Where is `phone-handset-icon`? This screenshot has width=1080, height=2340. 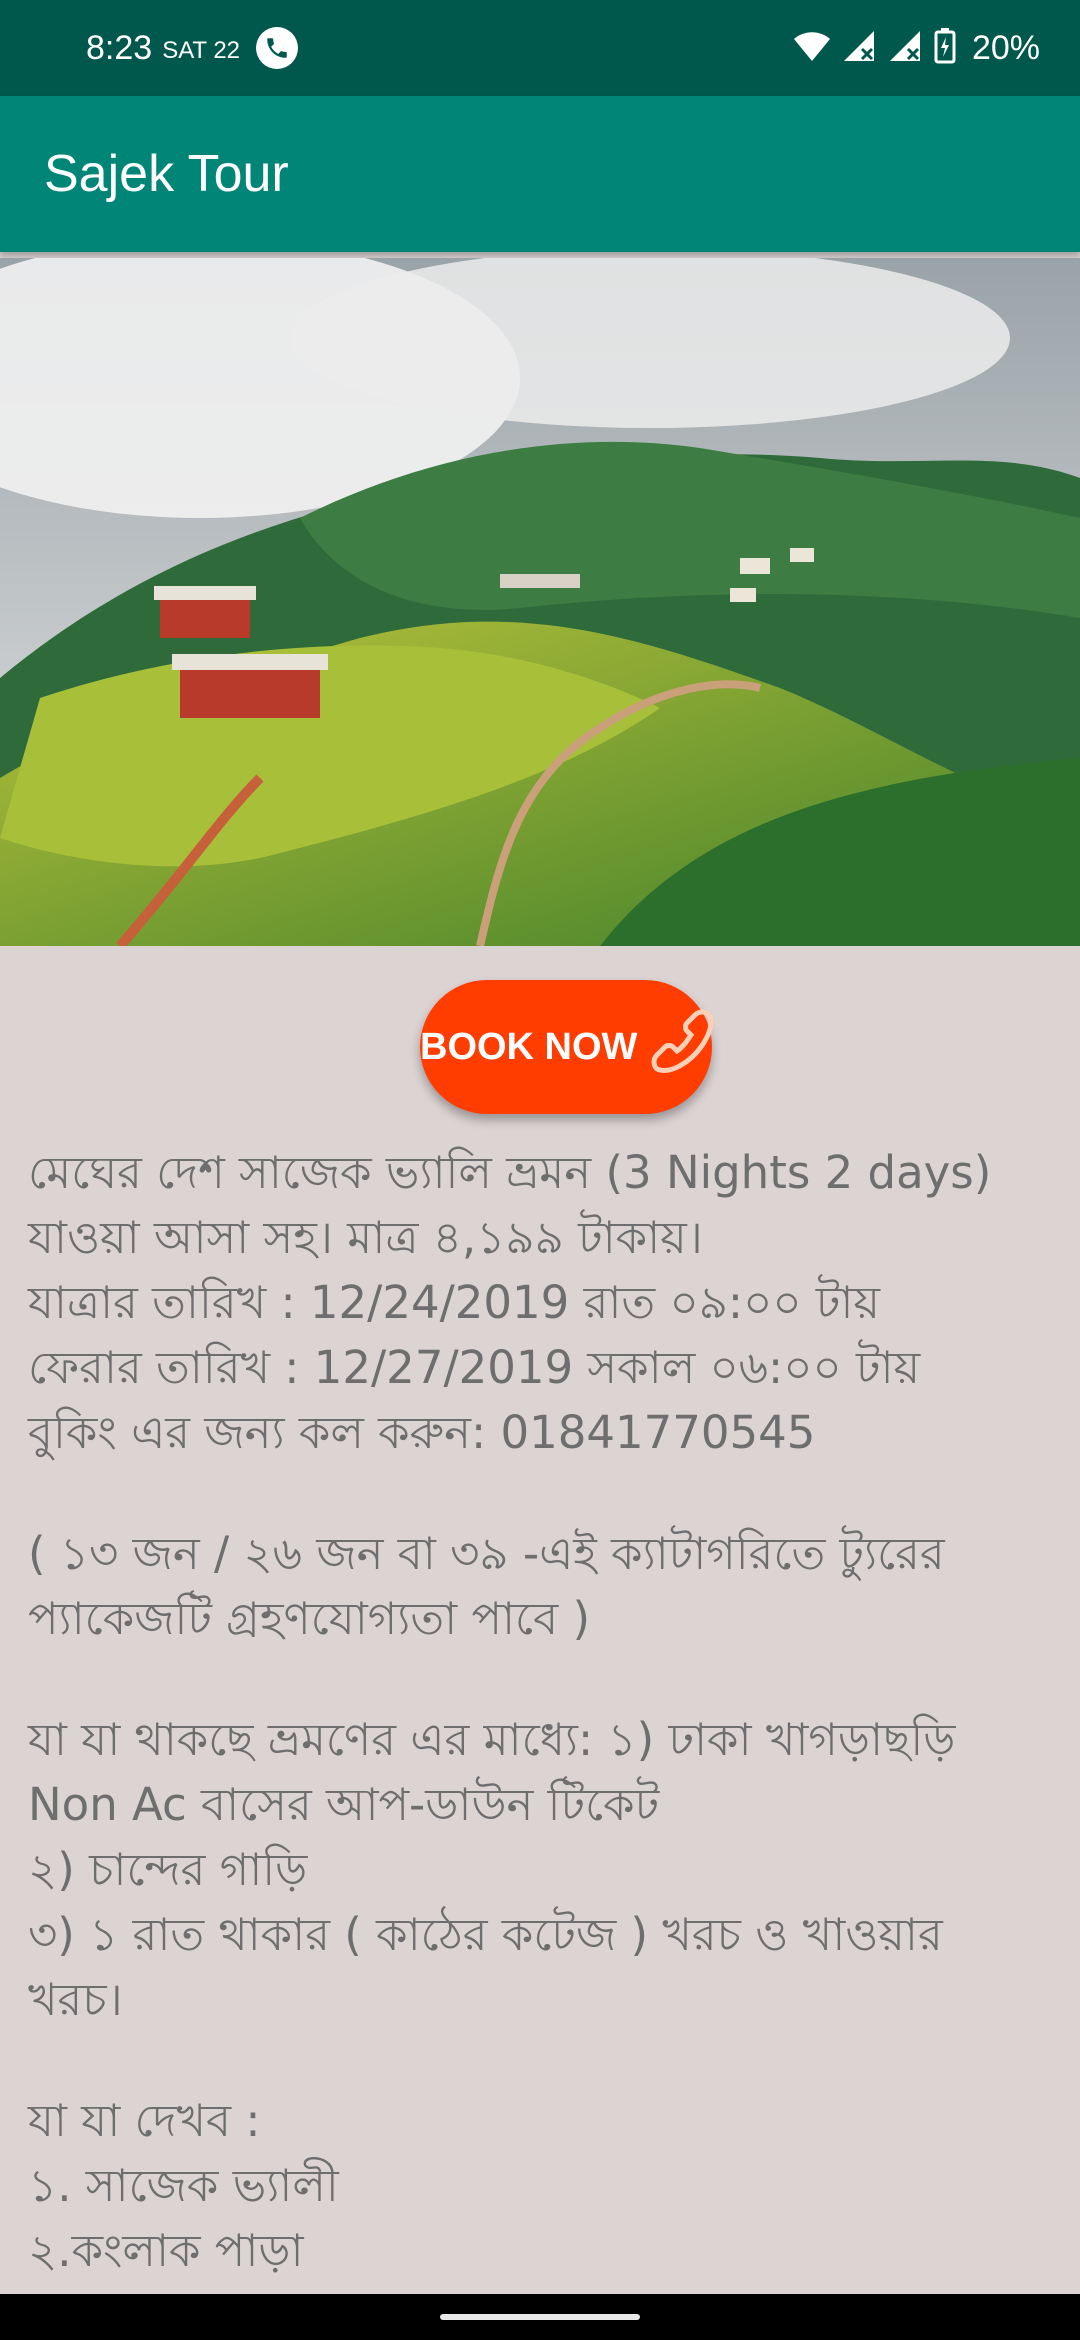 phone-handset-icon is located at coordinates (679, 1047).